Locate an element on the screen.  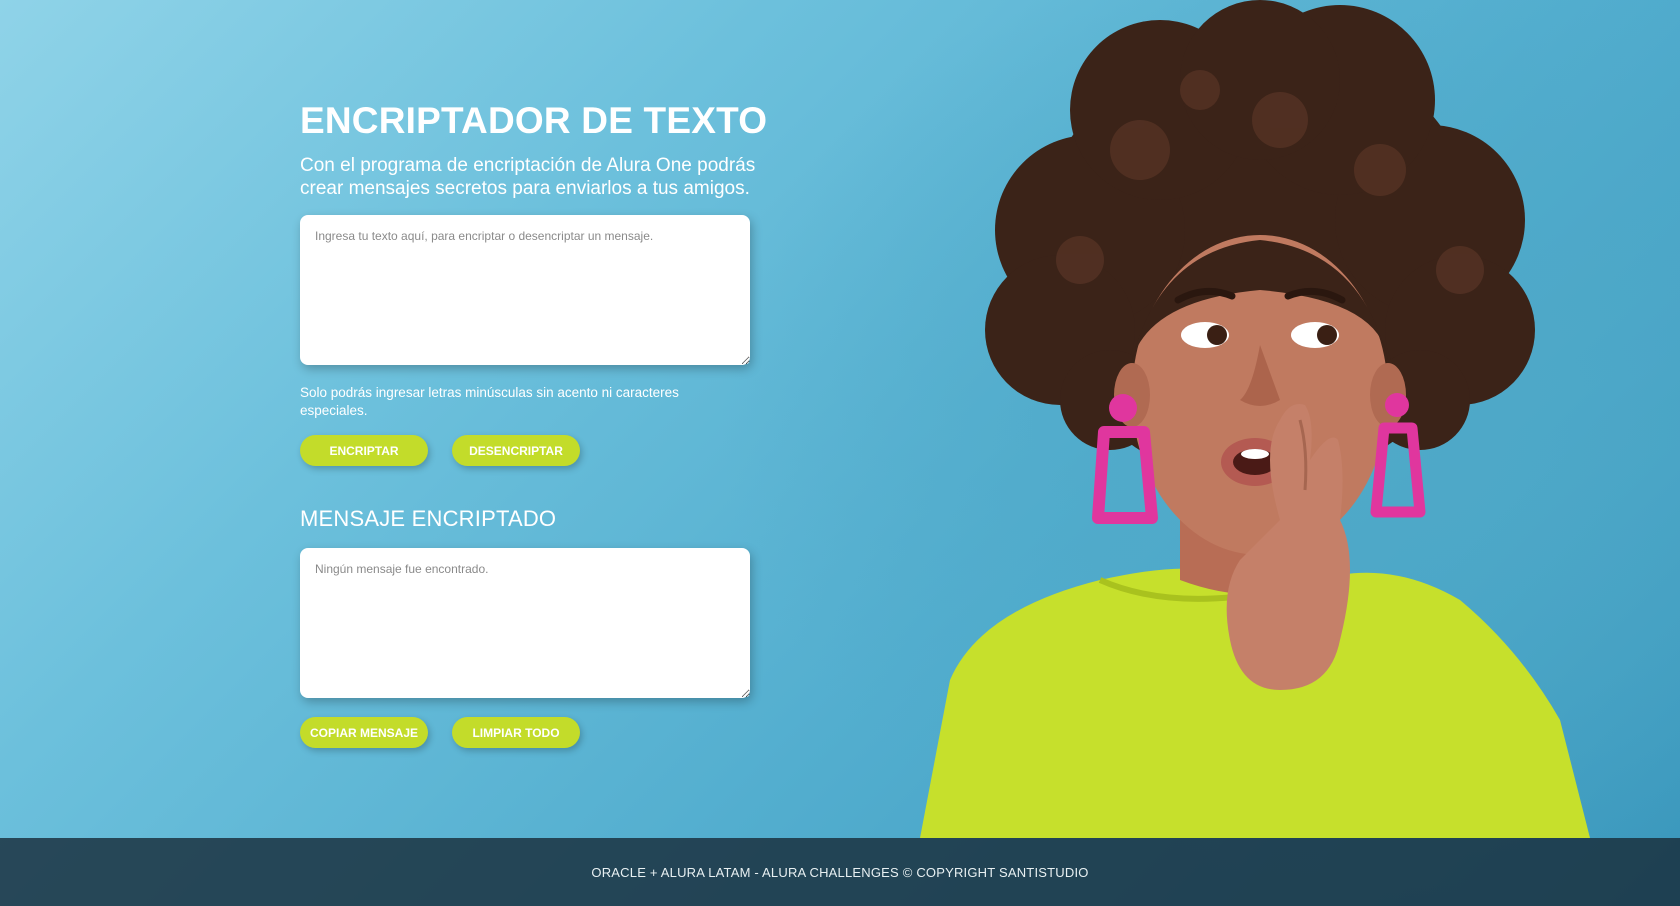
output-heading: MENSAJE ENCRIPTADO is located at coordinates (428, 518).